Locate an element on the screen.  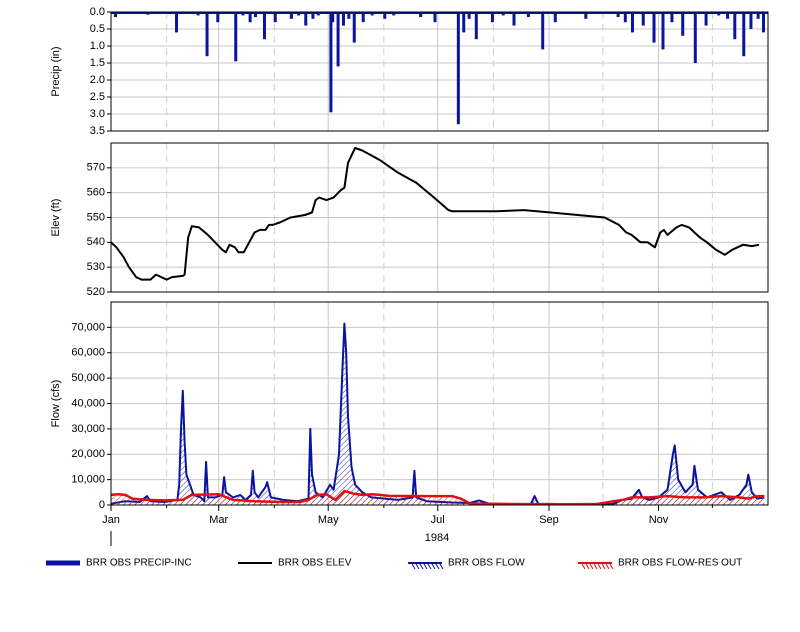
x-axis-year-label: 1984 is located at coordinates (437, 538).